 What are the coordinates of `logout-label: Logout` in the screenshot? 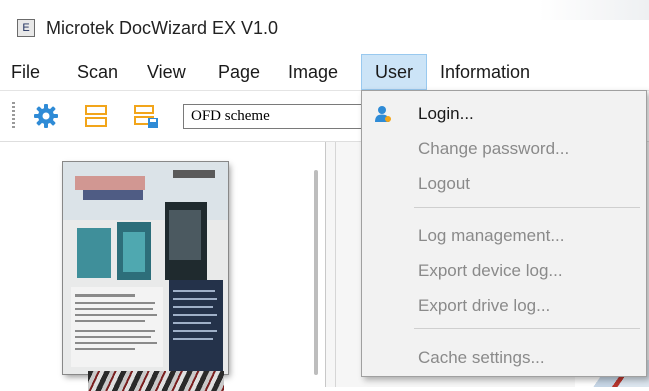 It's located at (444, 183).